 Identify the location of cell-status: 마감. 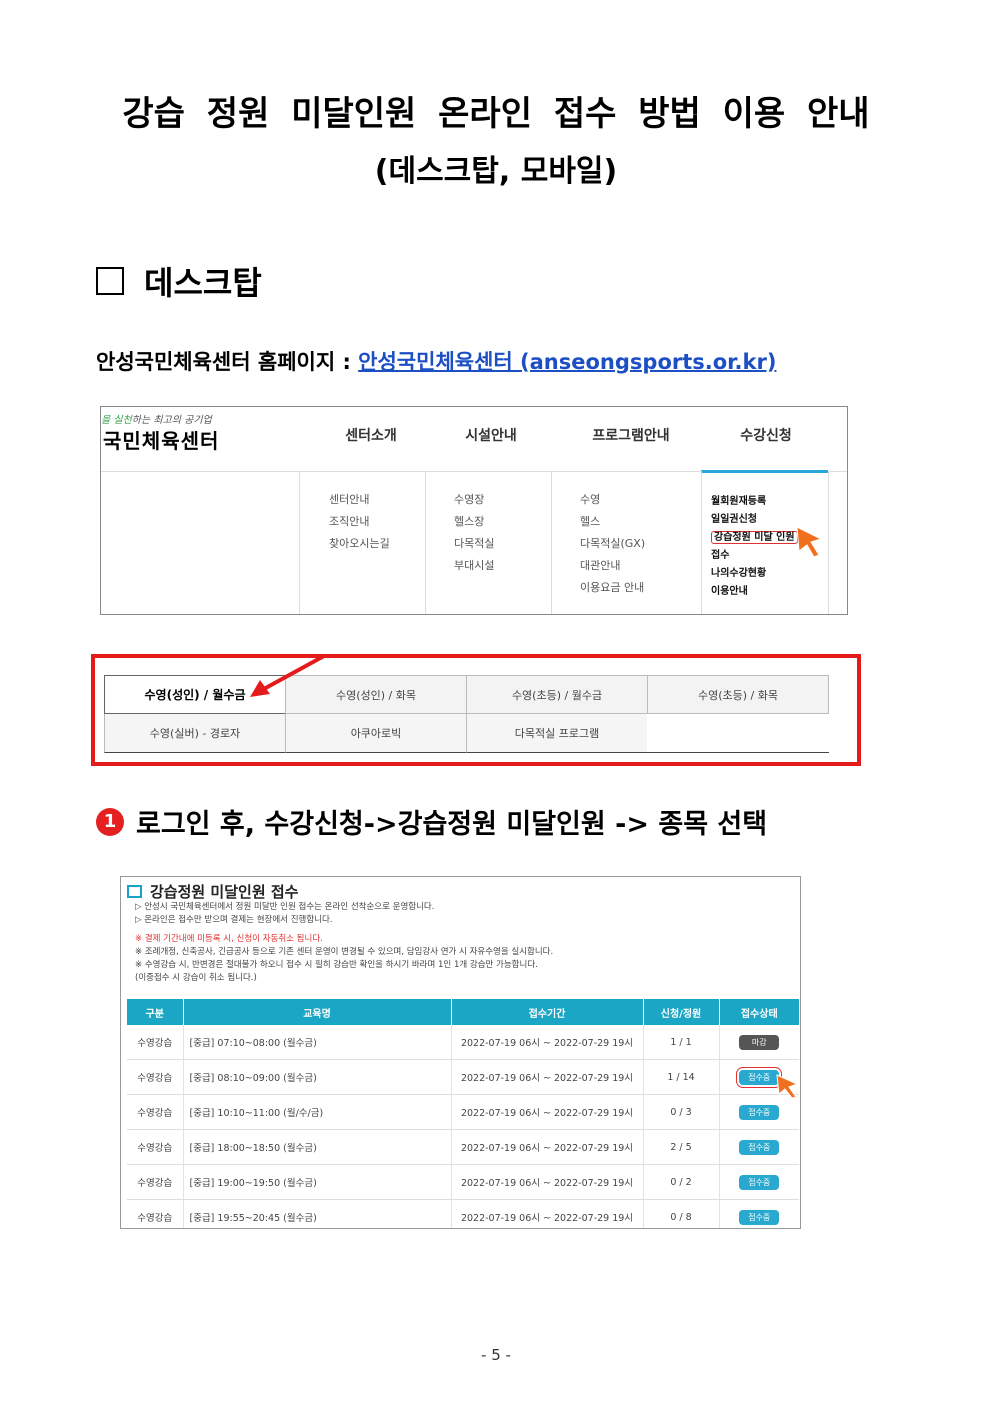
(758, 1042).